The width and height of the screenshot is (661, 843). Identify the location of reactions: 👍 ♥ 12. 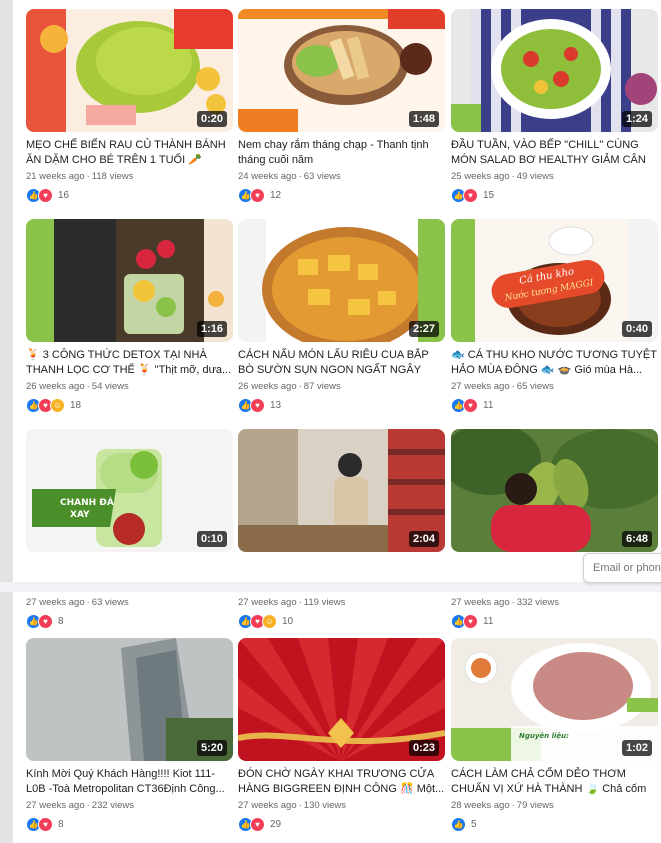
(341, 195).